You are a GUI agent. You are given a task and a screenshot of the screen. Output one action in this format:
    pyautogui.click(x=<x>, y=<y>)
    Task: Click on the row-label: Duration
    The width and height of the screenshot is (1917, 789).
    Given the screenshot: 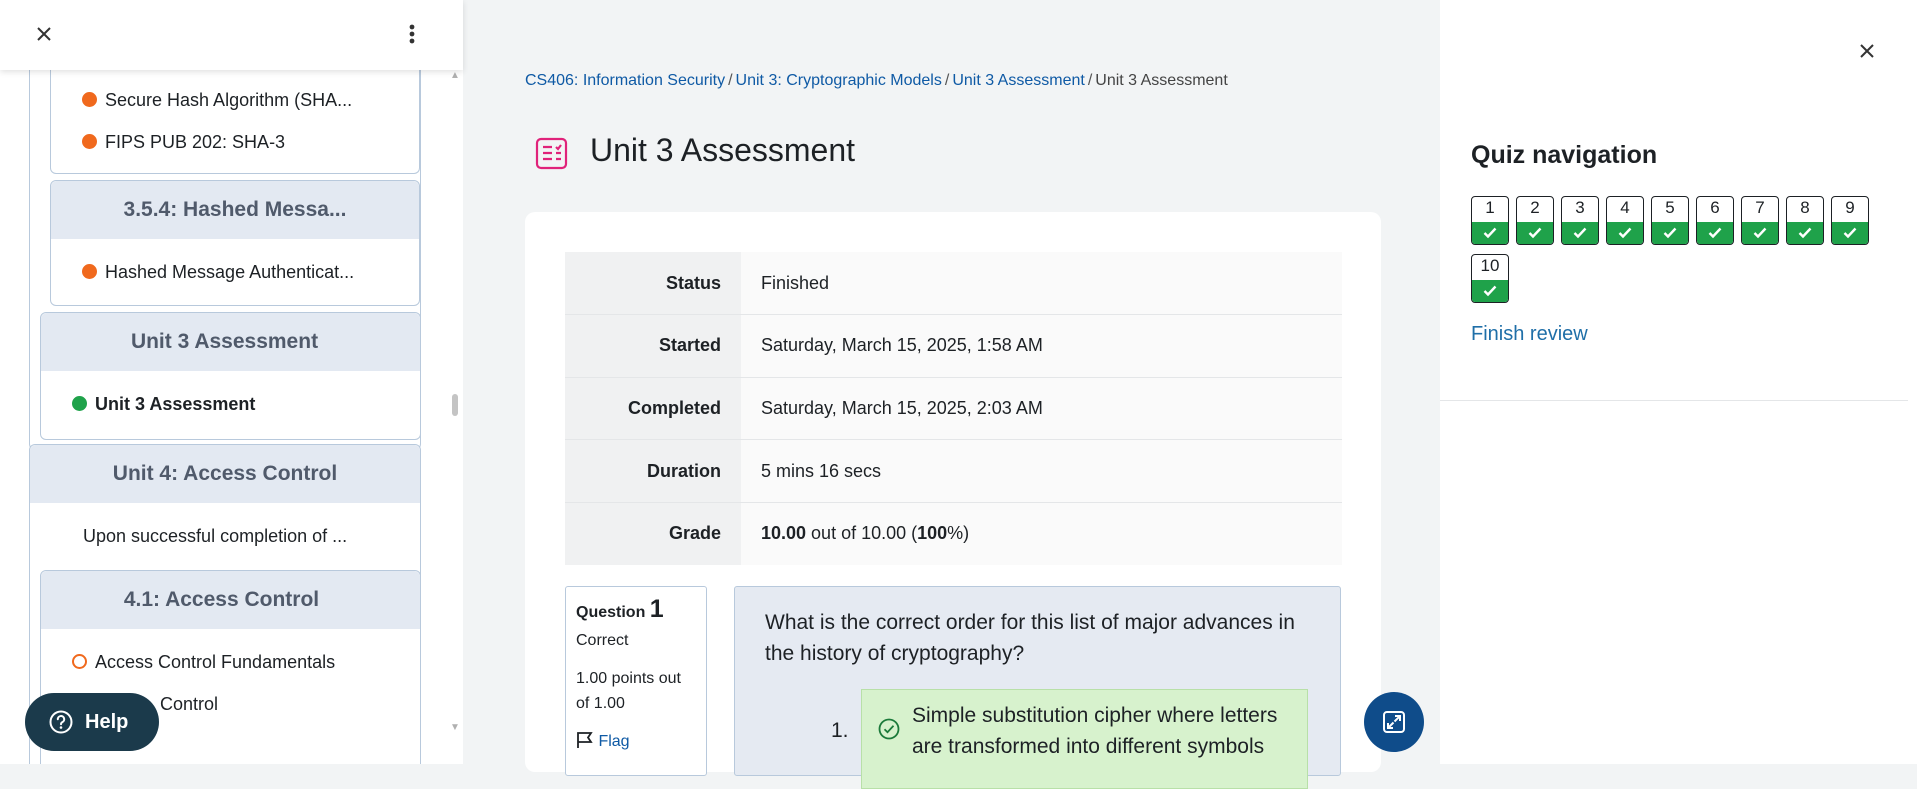 What is the action you would take?
    pyautogui.click(x=653, y=471)
    